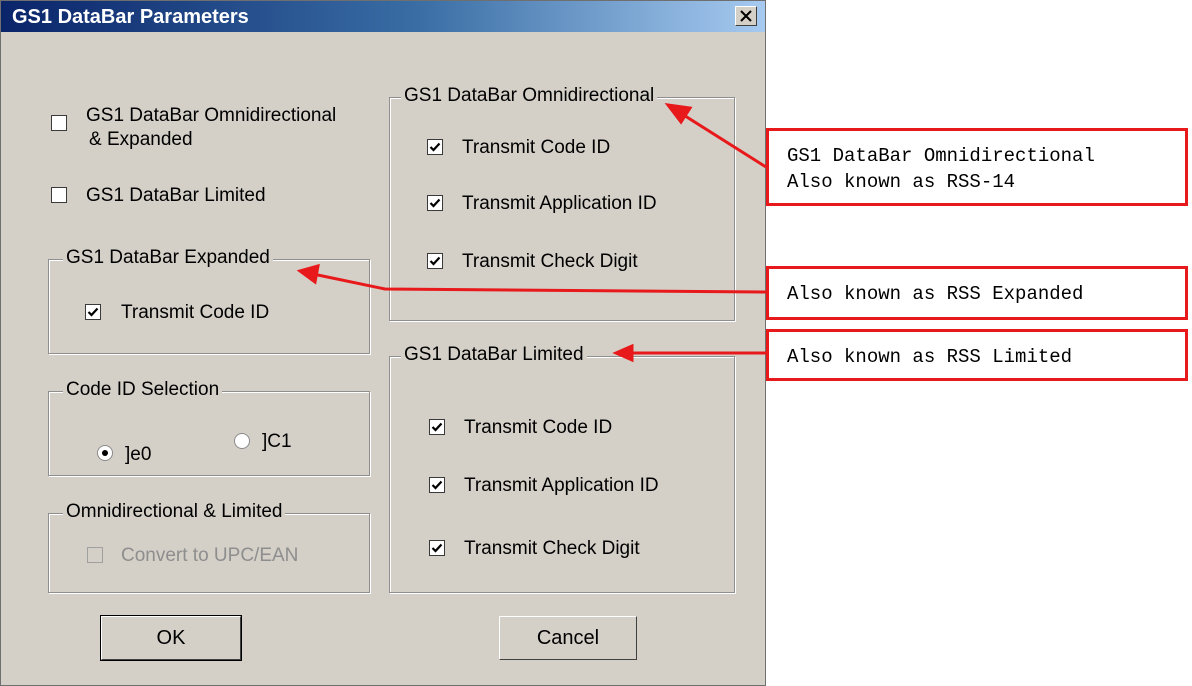 This screenshot has width=1192, height=686. I want to click on dialog-title: GS1 DataBar Parameters, so click(130, 17).